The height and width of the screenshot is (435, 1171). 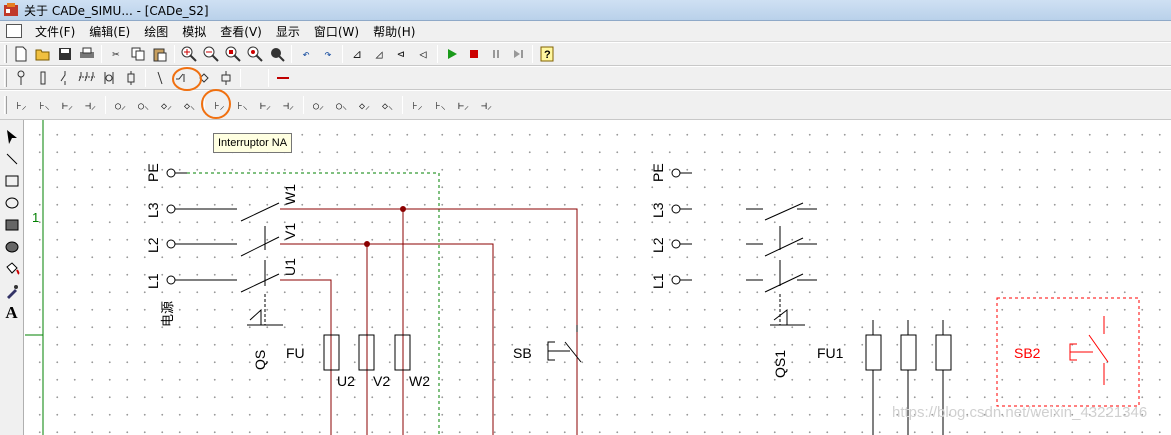 What do you see at coordinates (290, 194) in the screenshot?
I see `breaker-phase-label-w1: W1` at bounding box center [290, 194].